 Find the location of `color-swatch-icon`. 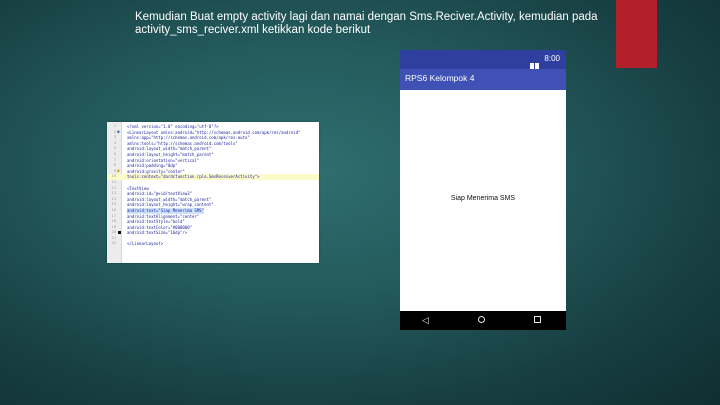

color-swatch-icon is located at coordinates (119, 233).